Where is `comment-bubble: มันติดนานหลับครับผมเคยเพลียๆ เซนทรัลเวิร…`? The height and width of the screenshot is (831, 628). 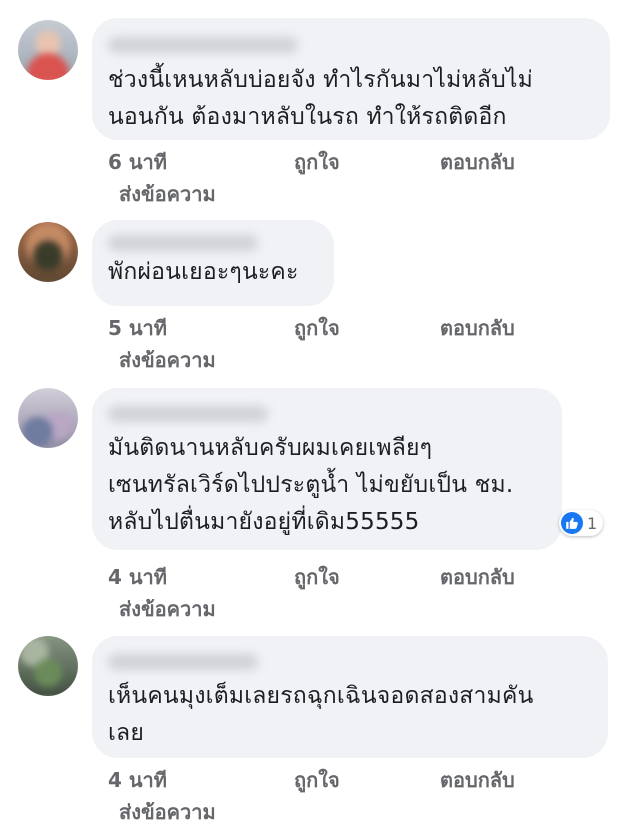 comment-bubble: มันติดนานหลับครับผมเคยเพลียๆ เซนทรัลเวิร… is located at coordinates (327, 469).